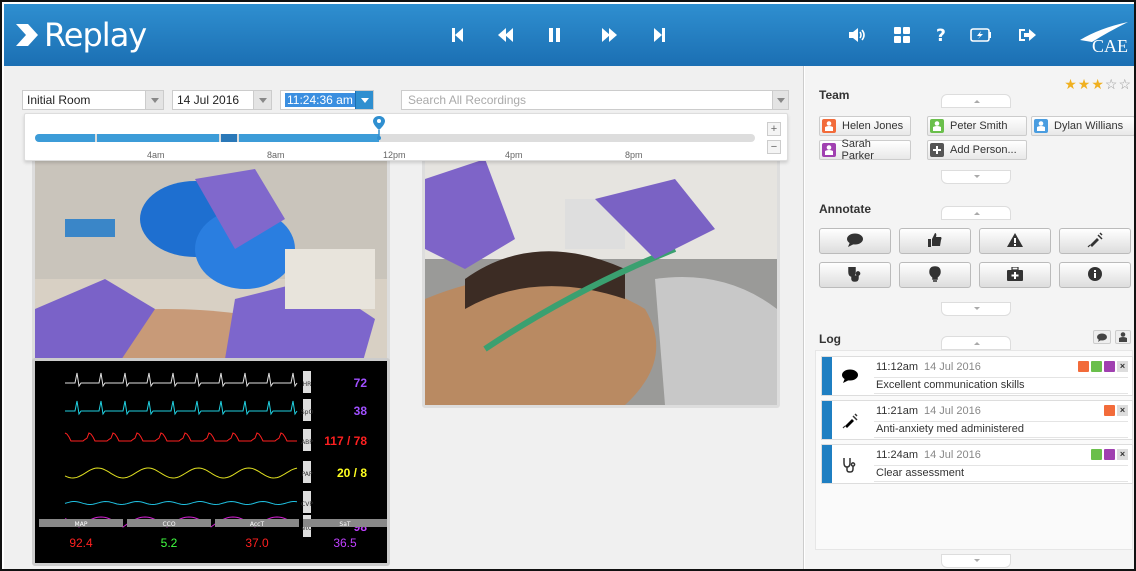 This screenshot has height=571, width=1136. I want to click on vital-footer-label: SaT, so click(344, 524).